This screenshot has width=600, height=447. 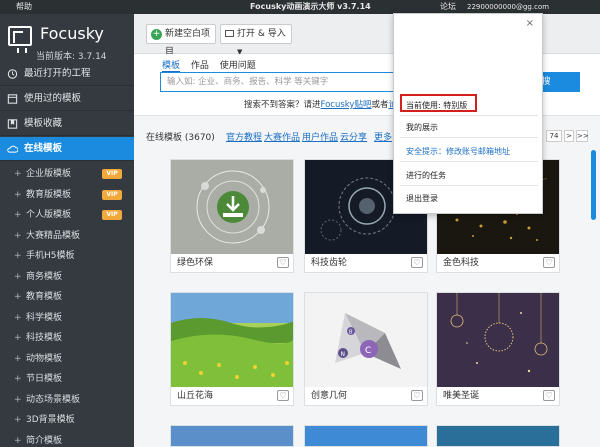 What do you see at coordinates (67, 149) in the screenshot?
I see `sidebar-item-online: 在线模板` at bounding box center [67, 149].